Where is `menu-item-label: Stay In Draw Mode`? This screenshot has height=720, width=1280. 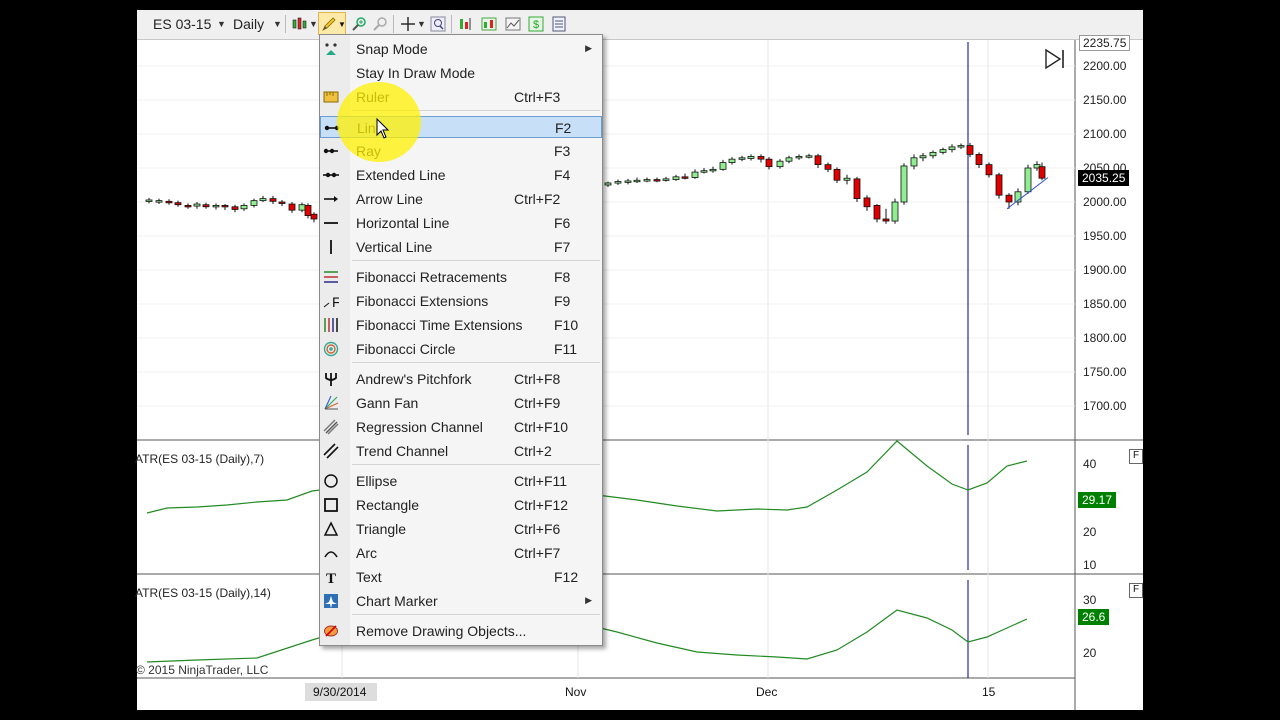
menu-item-label: Stay In Draw Mode is located at coordinates (416, 73).